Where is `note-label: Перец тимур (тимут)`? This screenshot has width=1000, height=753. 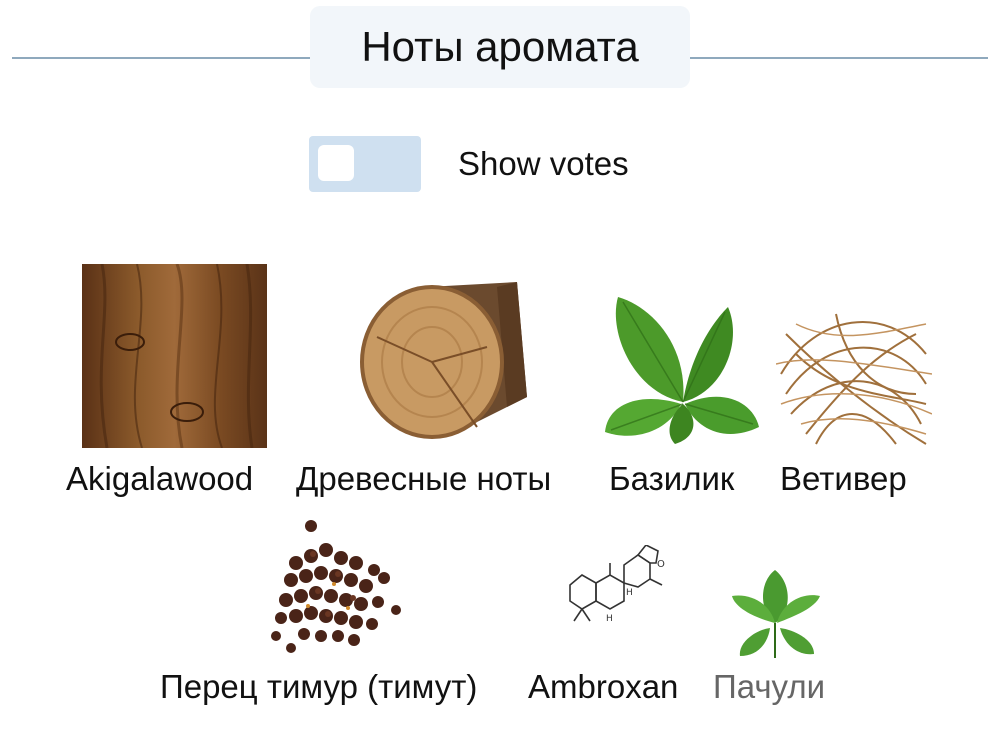
note-label: Перец тимур (тимут) is located at coordinates (319, 686).